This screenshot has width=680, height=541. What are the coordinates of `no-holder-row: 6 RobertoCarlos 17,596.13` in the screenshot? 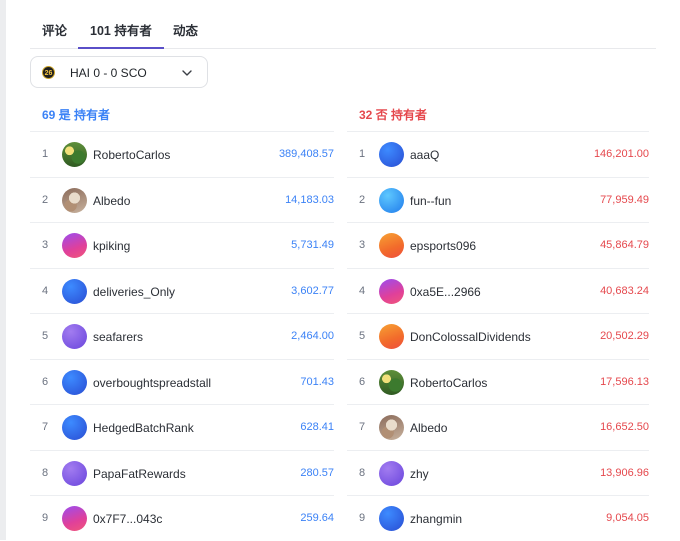 It's located at (498, 381).